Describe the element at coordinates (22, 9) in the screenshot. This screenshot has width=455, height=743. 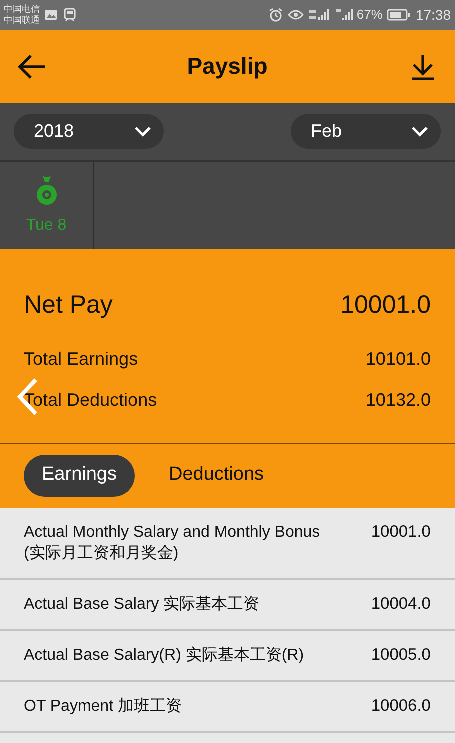
I see `carrier-name: 中国电信` at that location.